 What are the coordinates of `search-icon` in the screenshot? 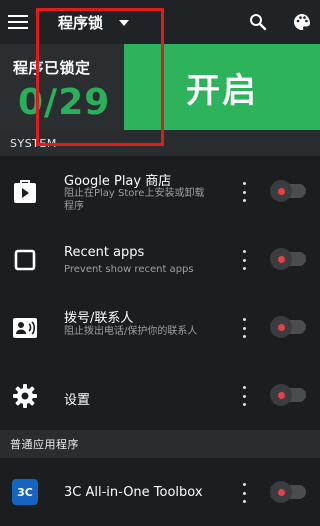 It's located at (258, 22).